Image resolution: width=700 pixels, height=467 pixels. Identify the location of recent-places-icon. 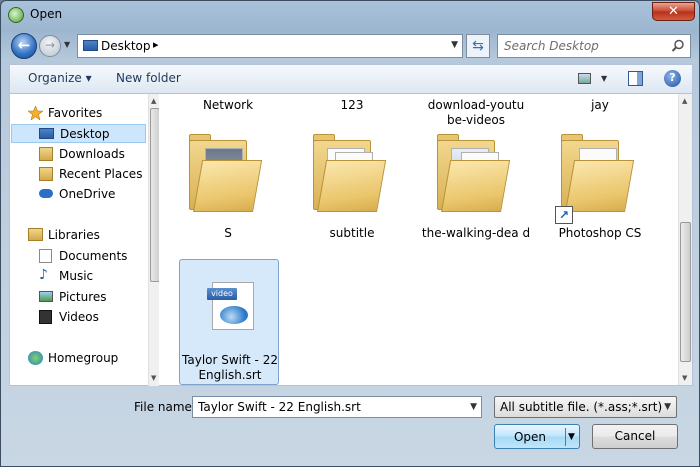
(46, 174).